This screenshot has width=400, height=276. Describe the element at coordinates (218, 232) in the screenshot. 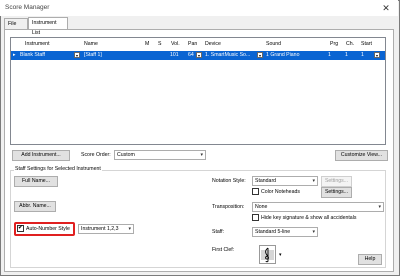

I see `staff-label: Staff:` at that location.